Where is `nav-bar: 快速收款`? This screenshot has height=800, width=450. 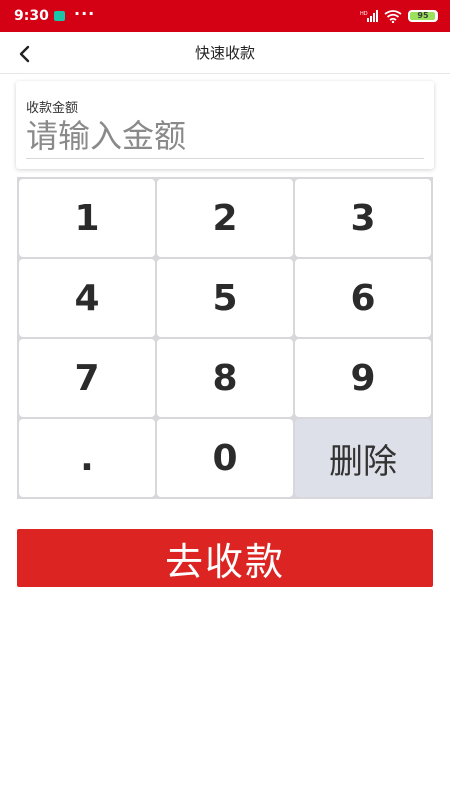
nav-bar: 快速收款 is located at coordinates (225, 53).